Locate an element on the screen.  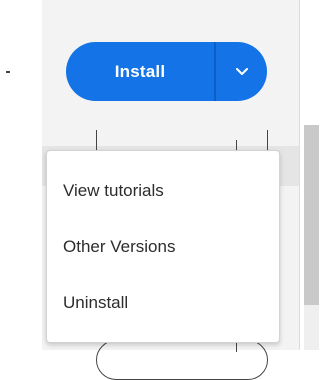
menu-item-other-versions: Other Versions is located at coordinates (163, 247).